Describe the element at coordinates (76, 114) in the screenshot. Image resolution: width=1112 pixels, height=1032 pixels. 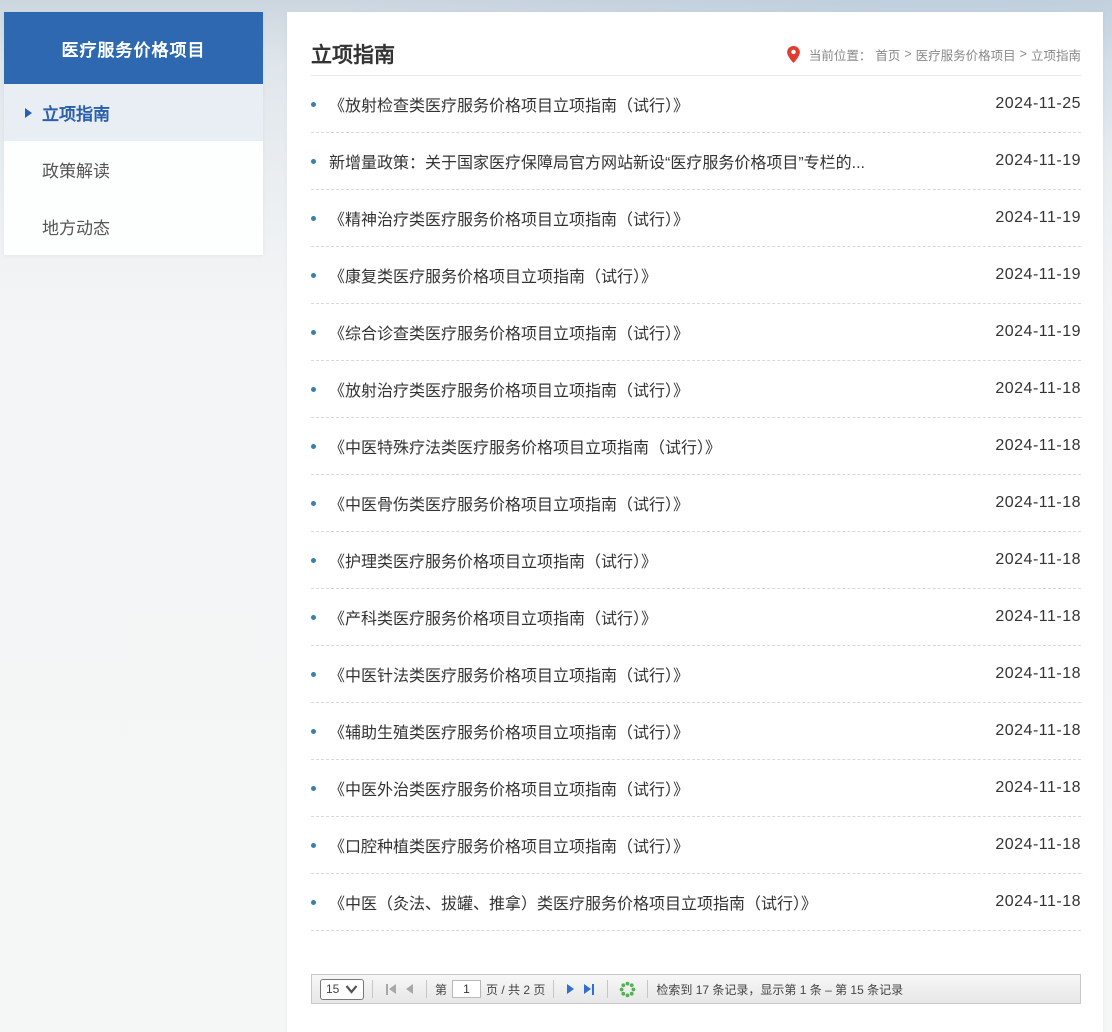
I see `sidebar-item-label: 立项指南` at that location.